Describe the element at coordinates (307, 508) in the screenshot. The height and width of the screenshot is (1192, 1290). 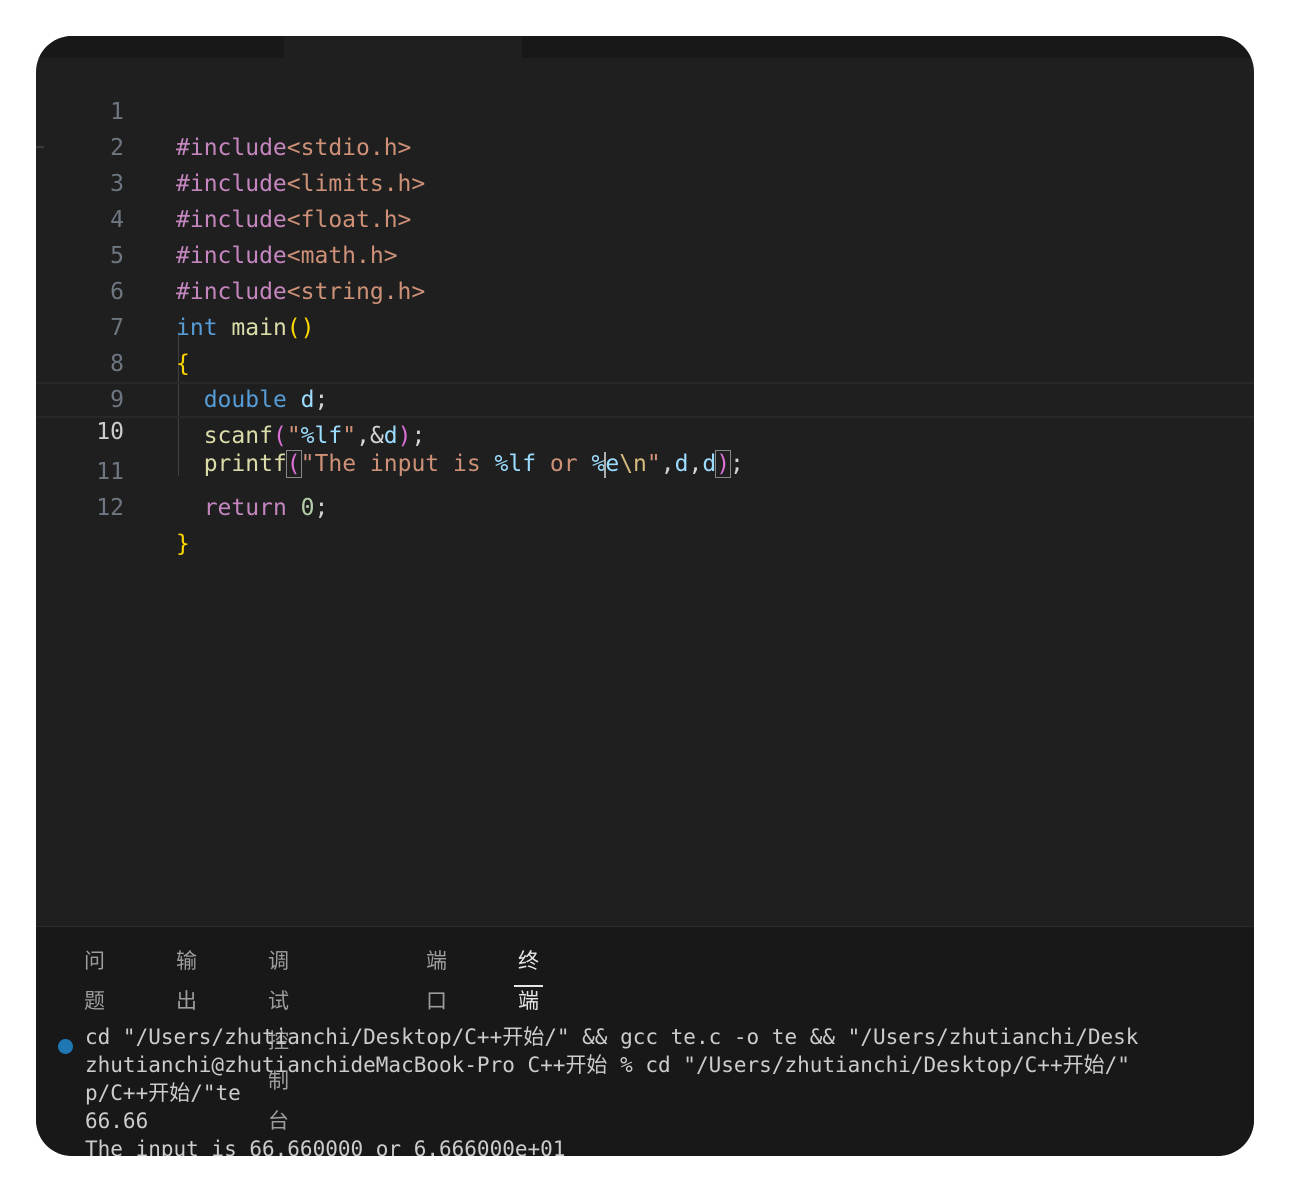
I see `number: 0` at that location.